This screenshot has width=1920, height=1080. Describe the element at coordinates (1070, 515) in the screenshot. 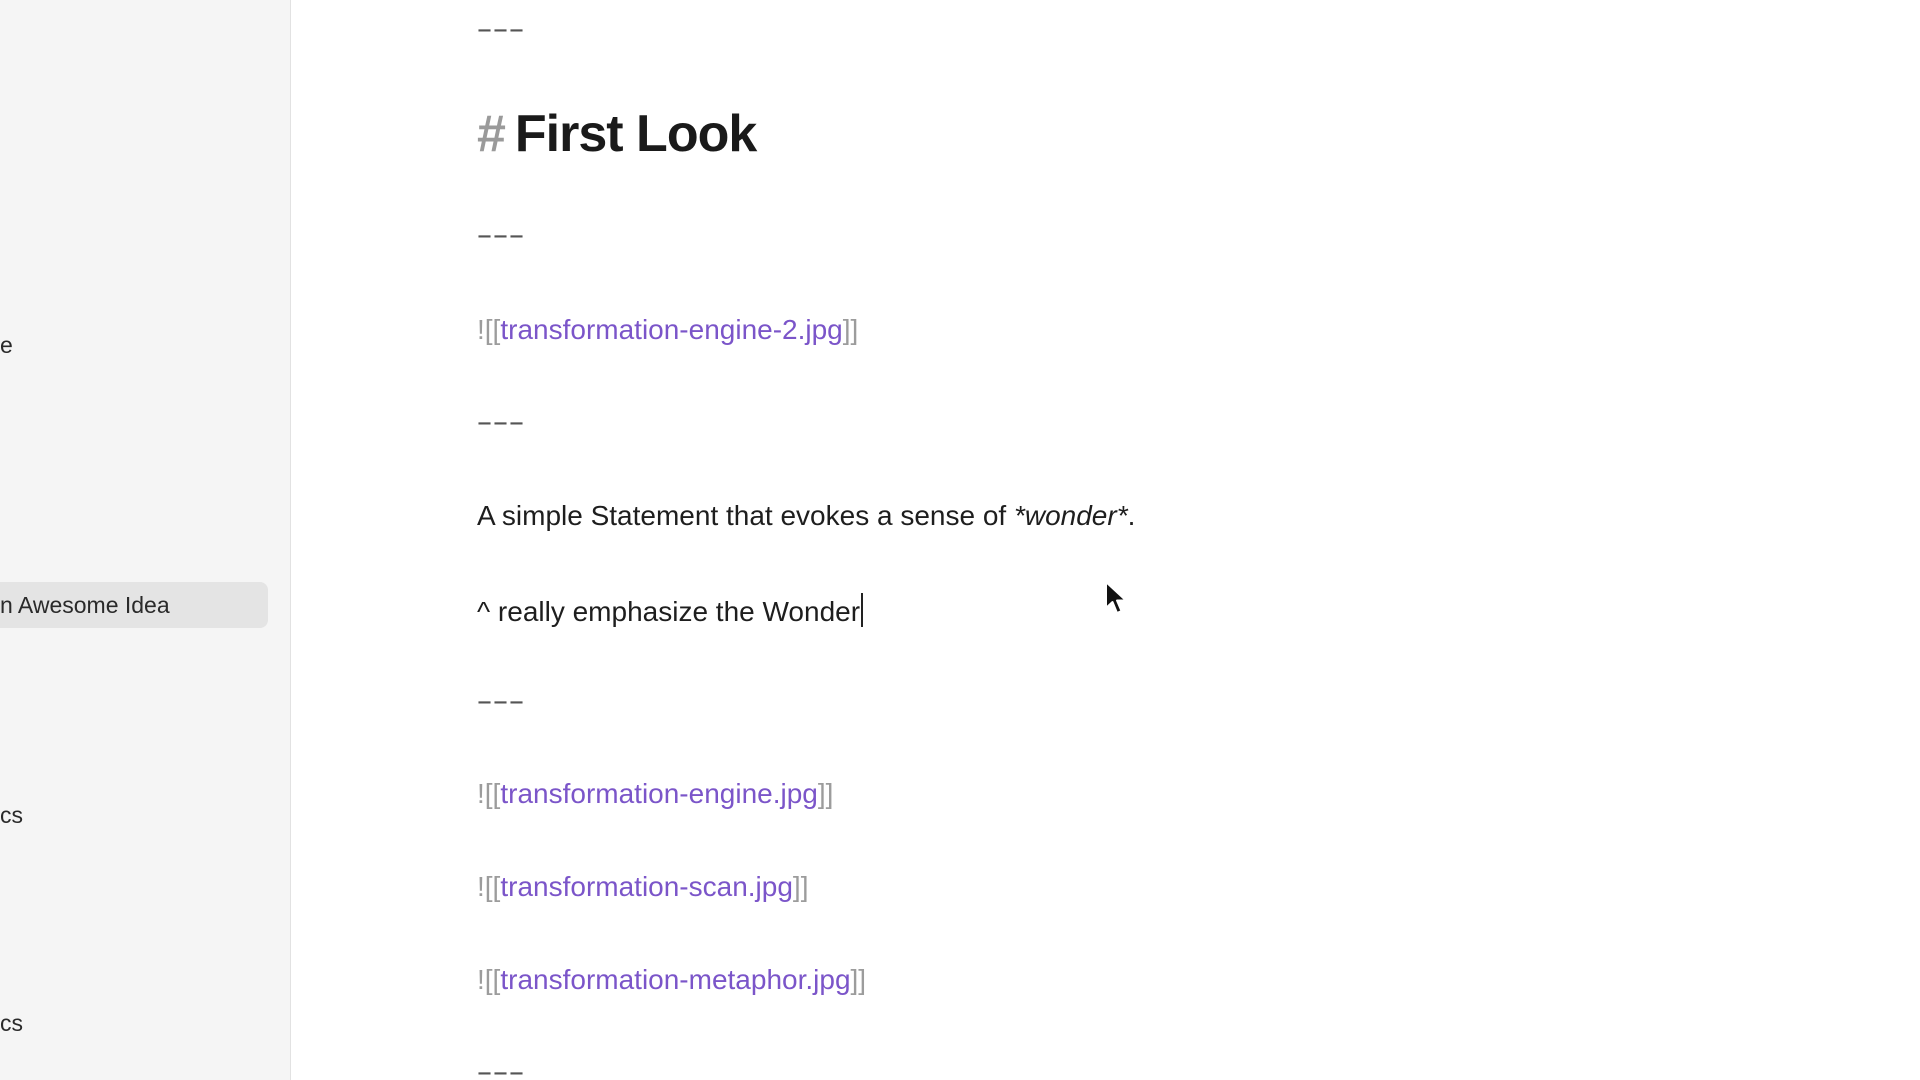

I see `statement-emphasis: *wonder*` at that location.